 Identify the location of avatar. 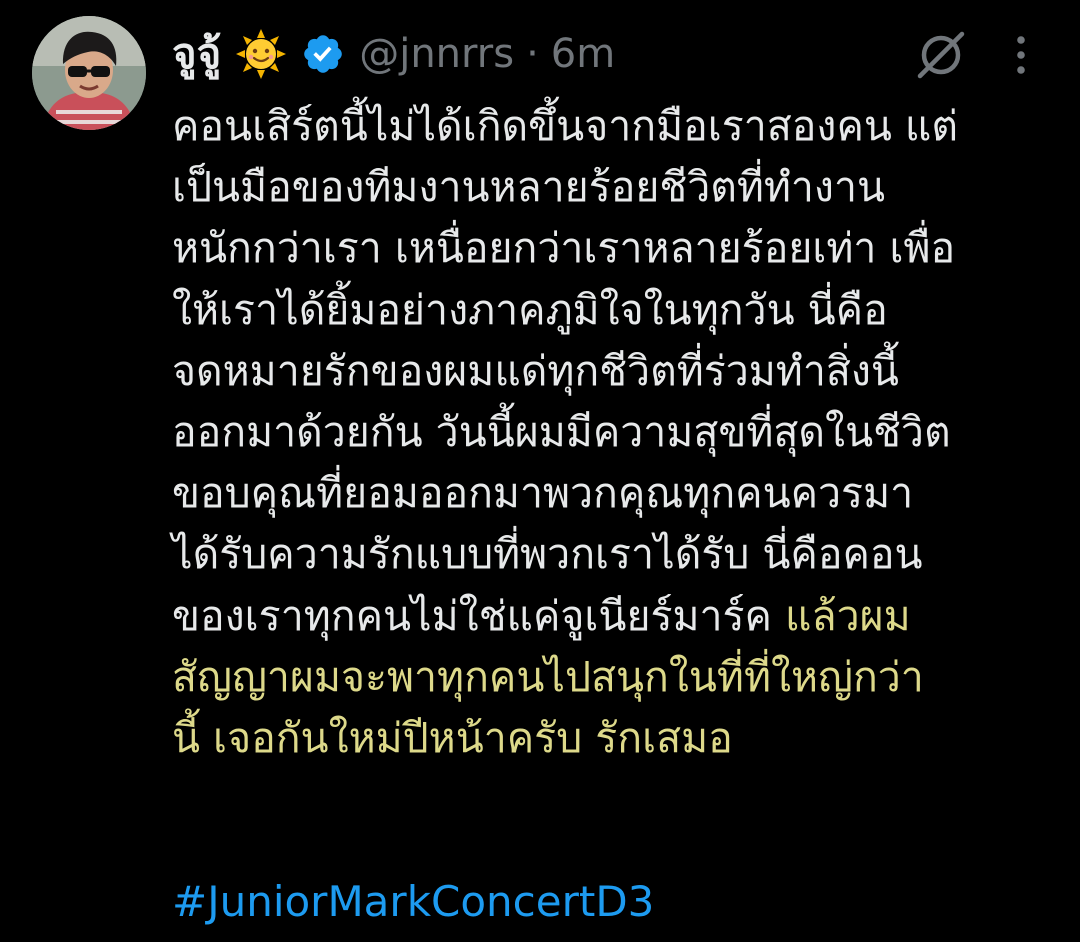
(89, 73).